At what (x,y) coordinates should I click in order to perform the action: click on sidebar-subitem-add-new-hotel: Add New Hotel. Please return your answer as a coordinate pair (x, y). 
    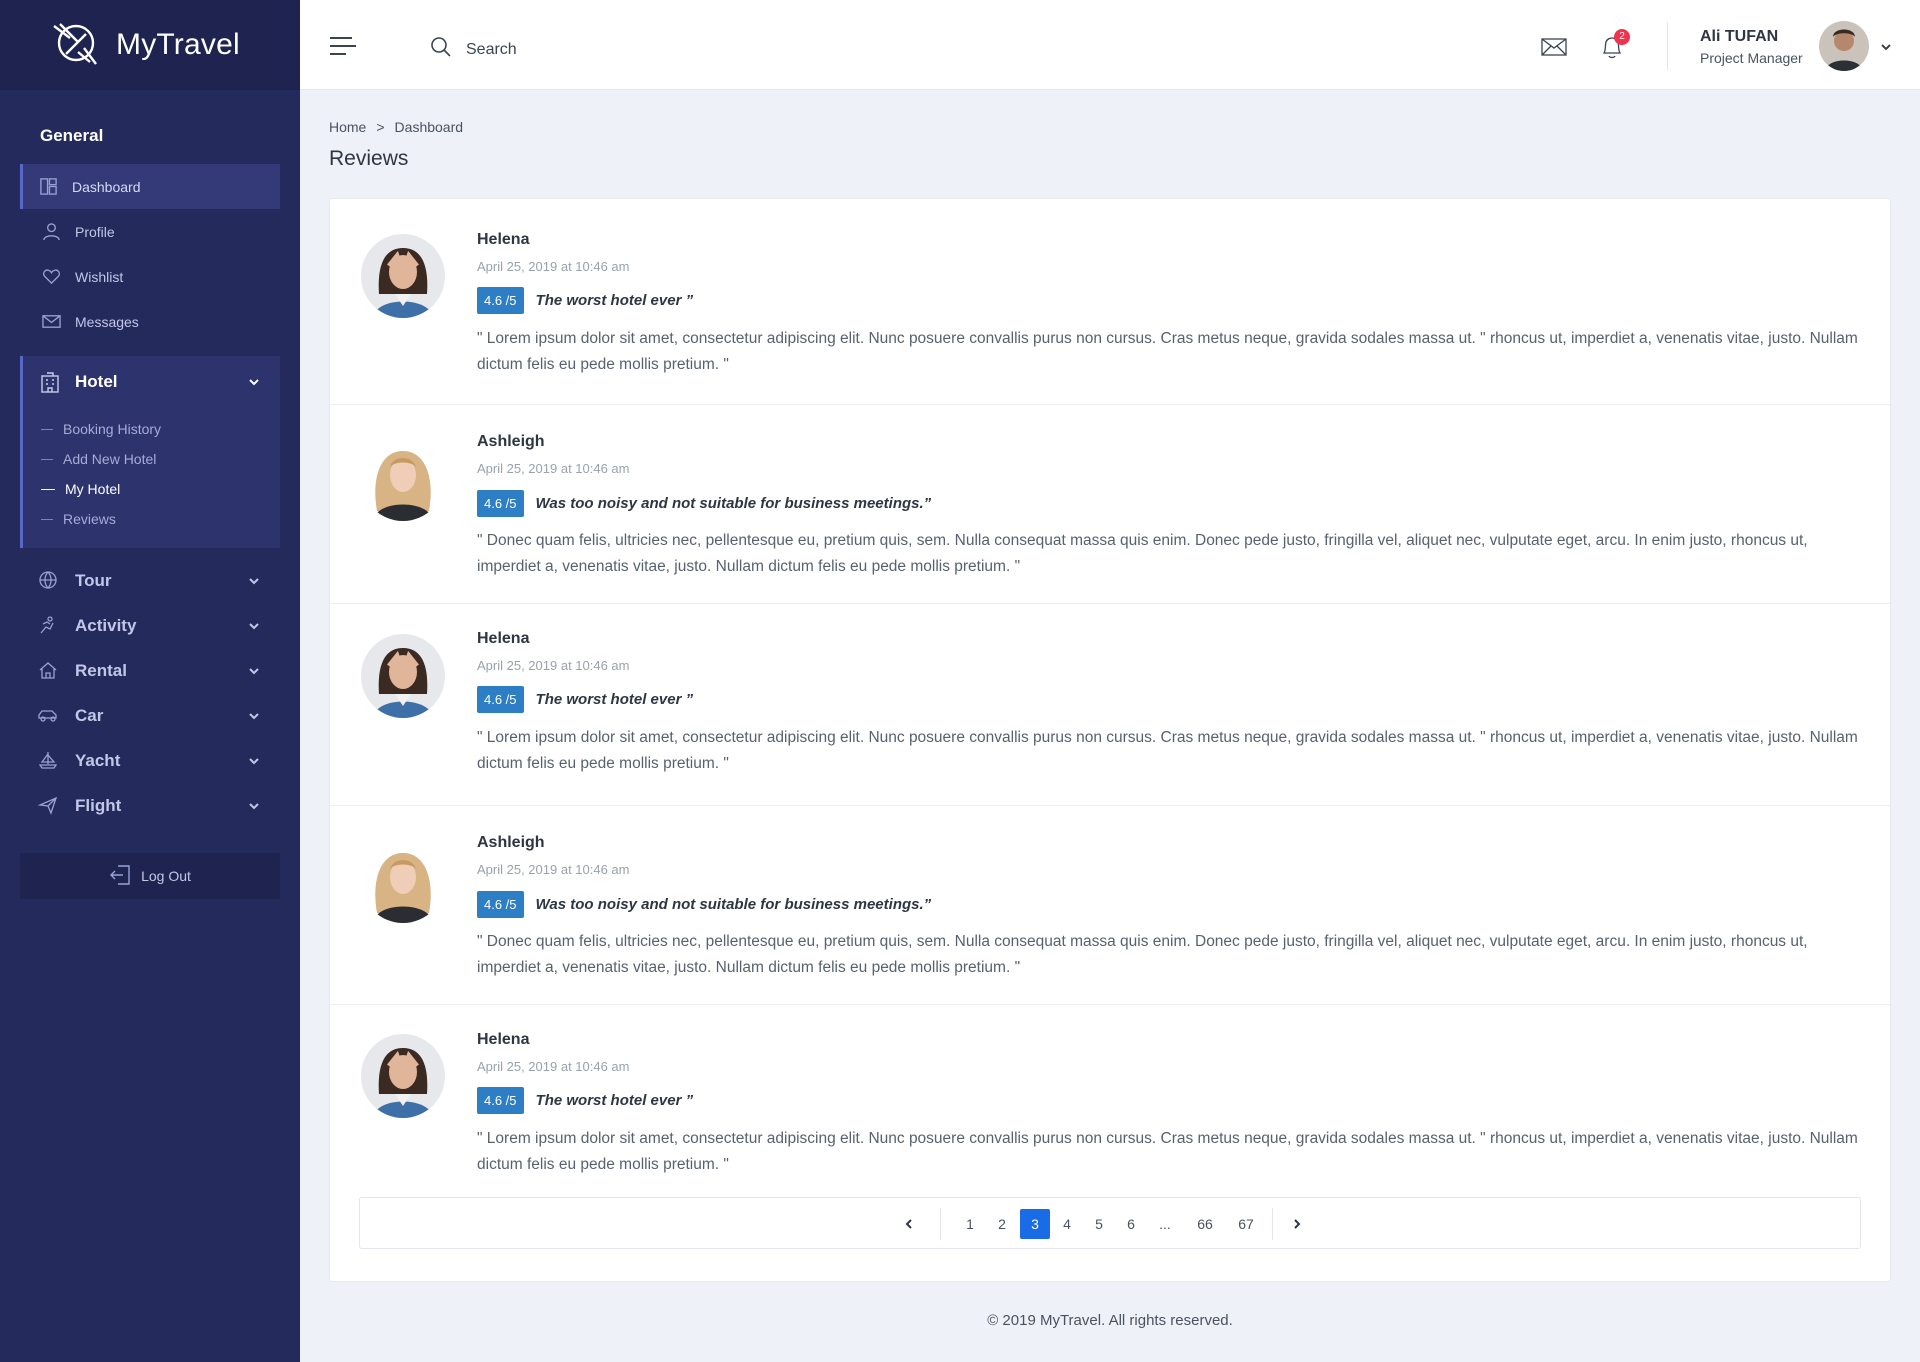
    Looking at the image, I should click on (151, 459).